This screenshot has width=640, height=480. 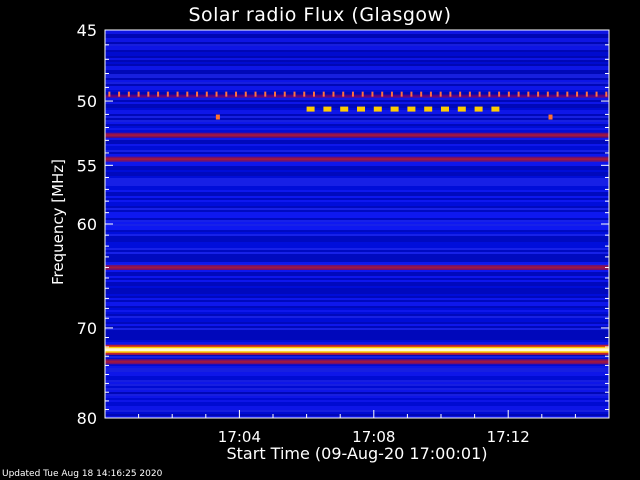 I want to click on y-tick-label: 55, so click(x=87, y=165).